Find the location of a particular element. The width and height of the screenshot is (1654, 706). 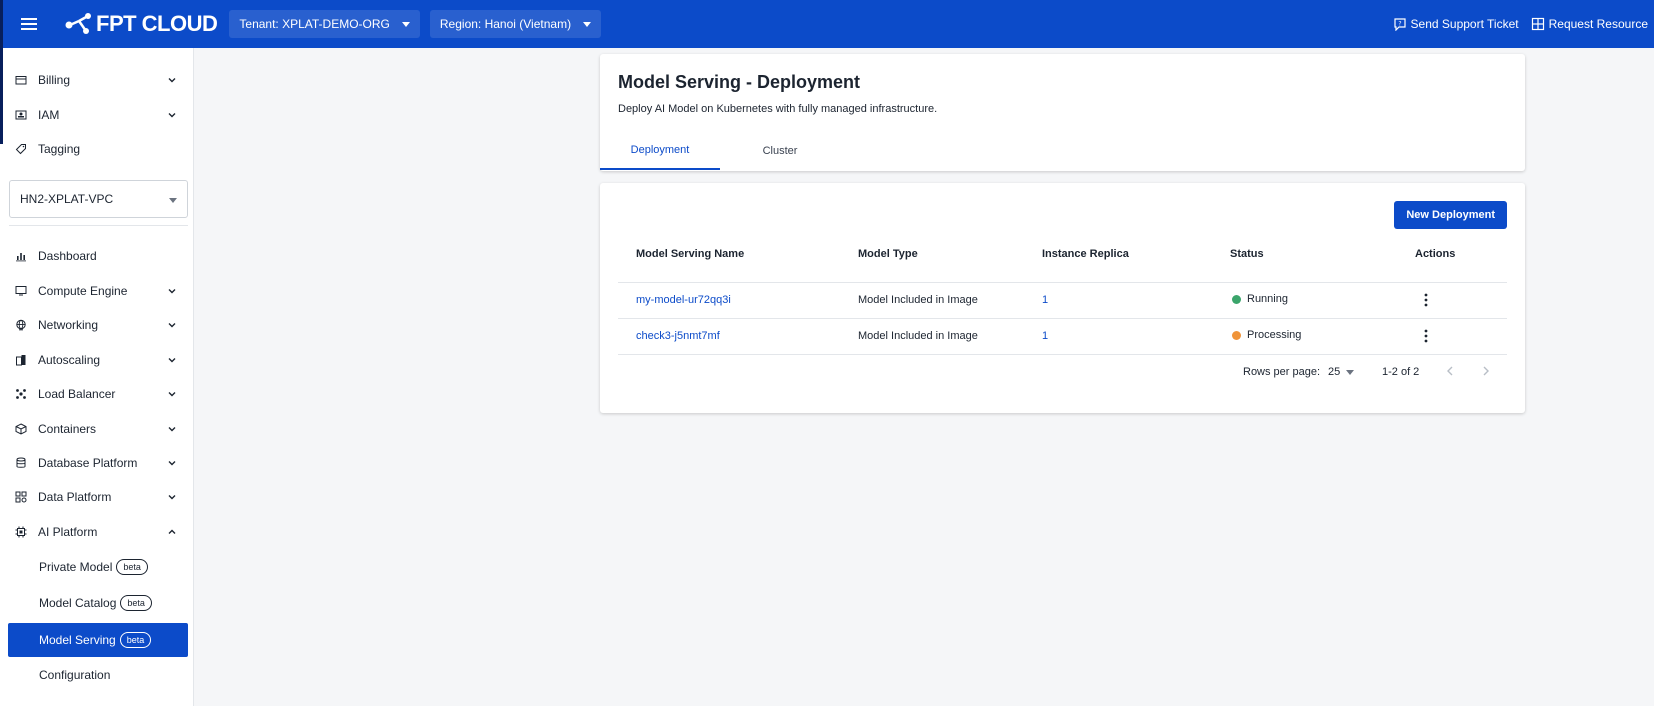

sidebar-subitem-model-catalog: Model Catalog beta is located at coordinates (98, 603).